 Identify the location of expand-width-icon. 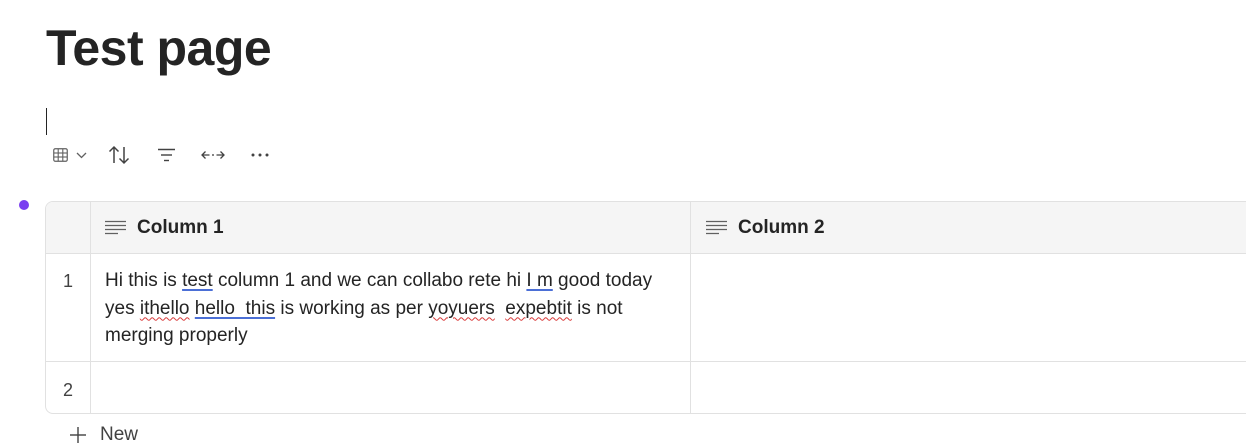
(213, 155).